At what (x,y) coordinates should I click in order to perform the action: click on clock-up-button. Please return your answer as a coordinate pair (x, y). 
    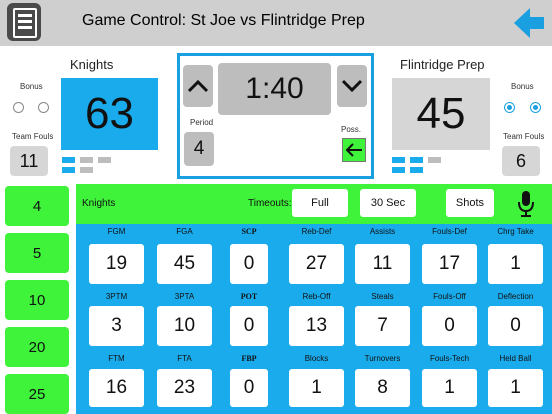
    Looking at the image, I should click on (198, 86).